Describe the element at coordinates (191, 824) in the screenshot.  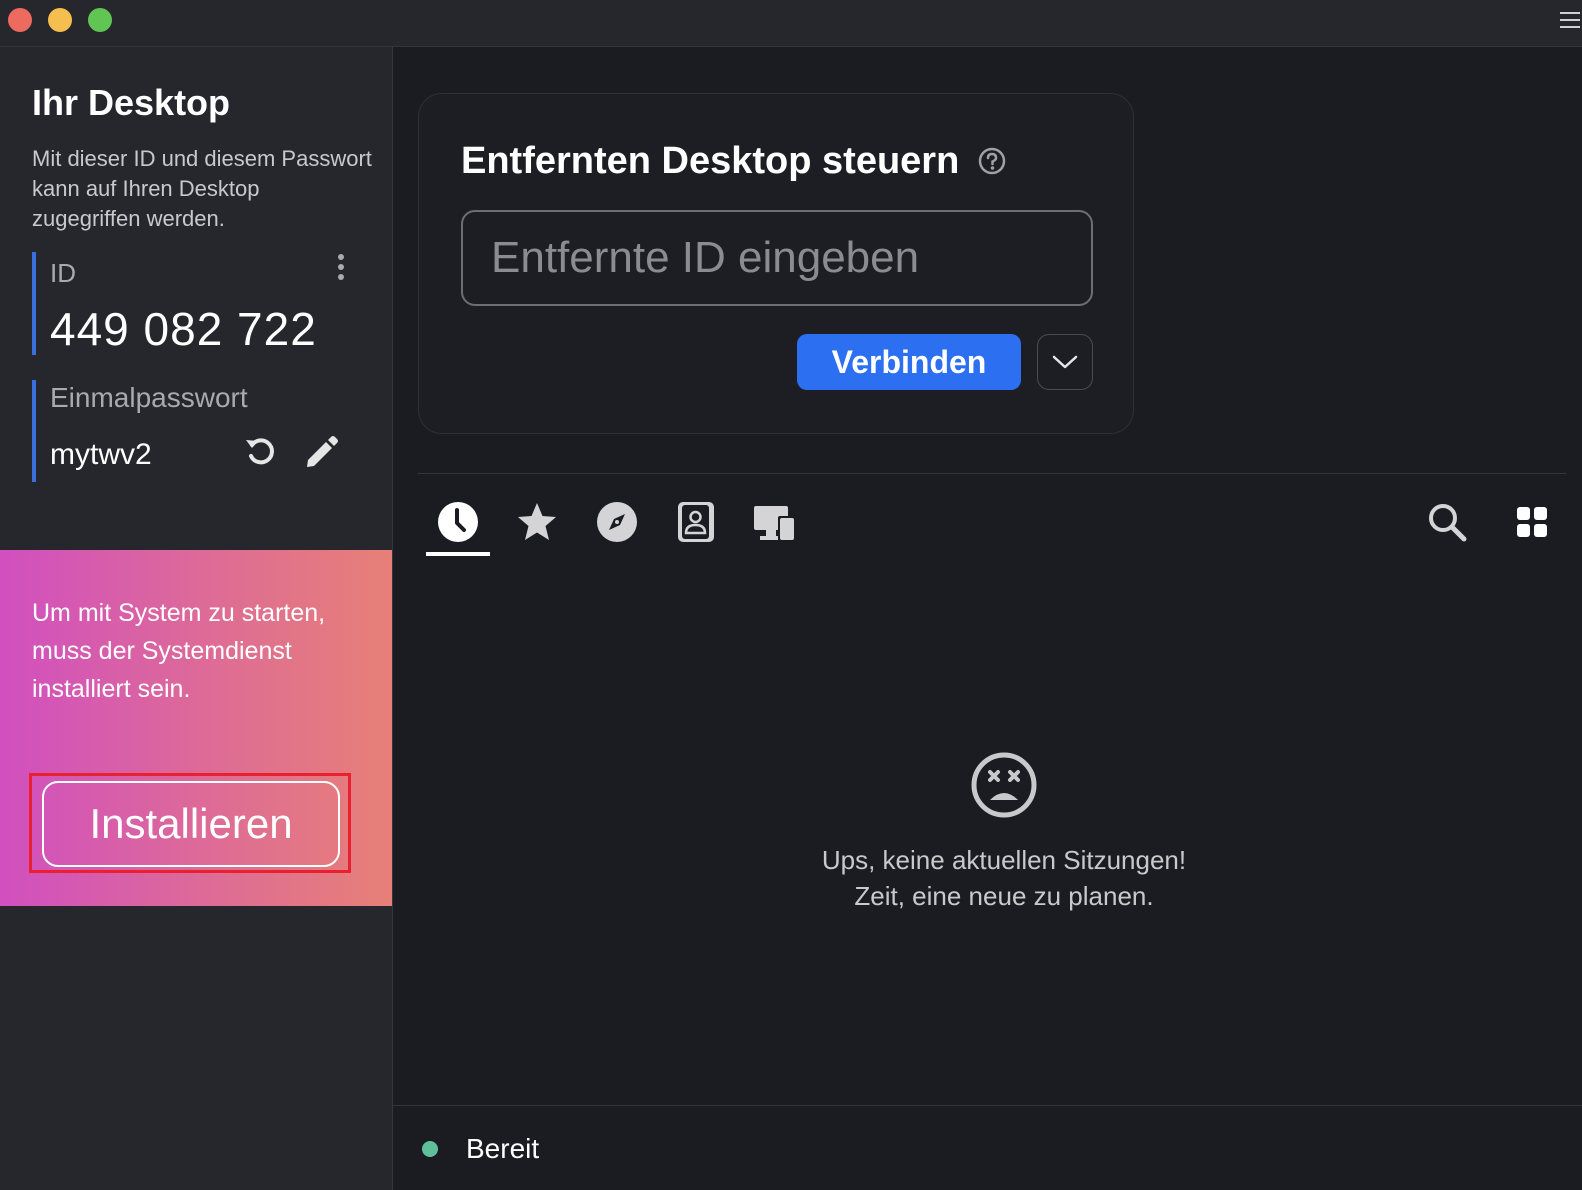
I see `install-button: Installieren` at that location.